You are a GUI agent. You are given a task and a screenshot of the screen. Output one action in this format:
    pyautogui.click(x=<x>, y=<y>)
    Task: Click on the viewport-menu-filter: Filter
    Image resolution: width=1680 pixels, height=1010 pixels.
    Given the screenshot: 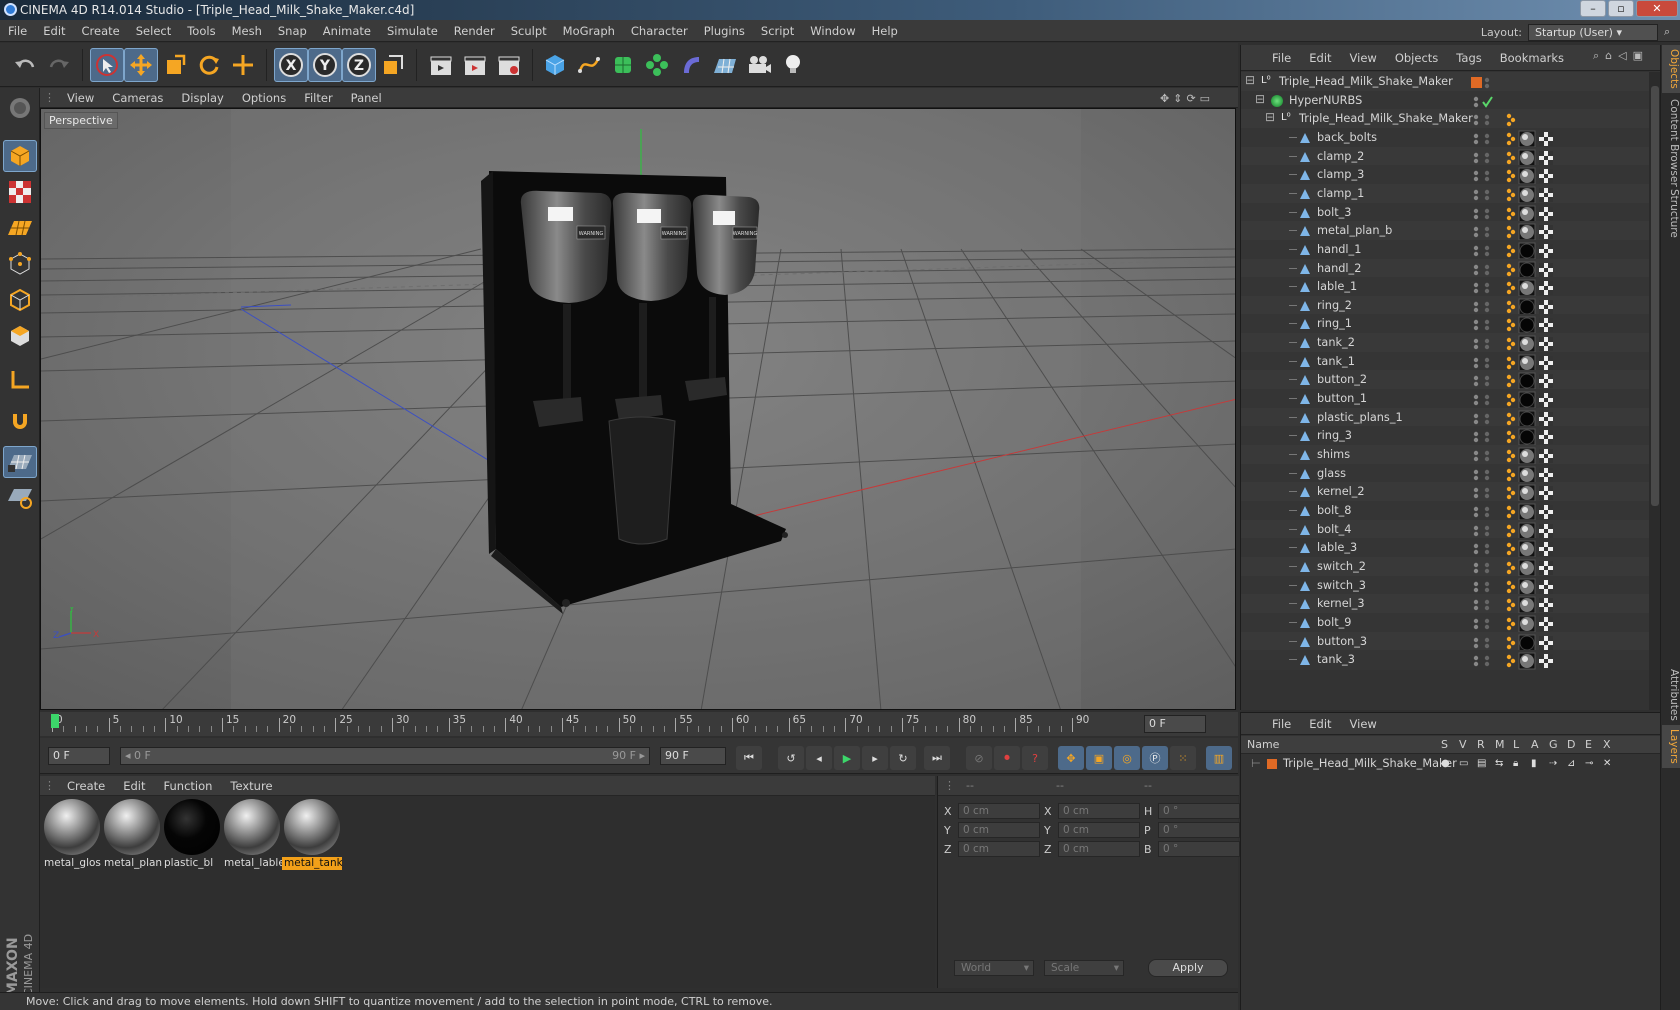 What is the action you would take?
    pyautogui.click(x=318, y=98)
    